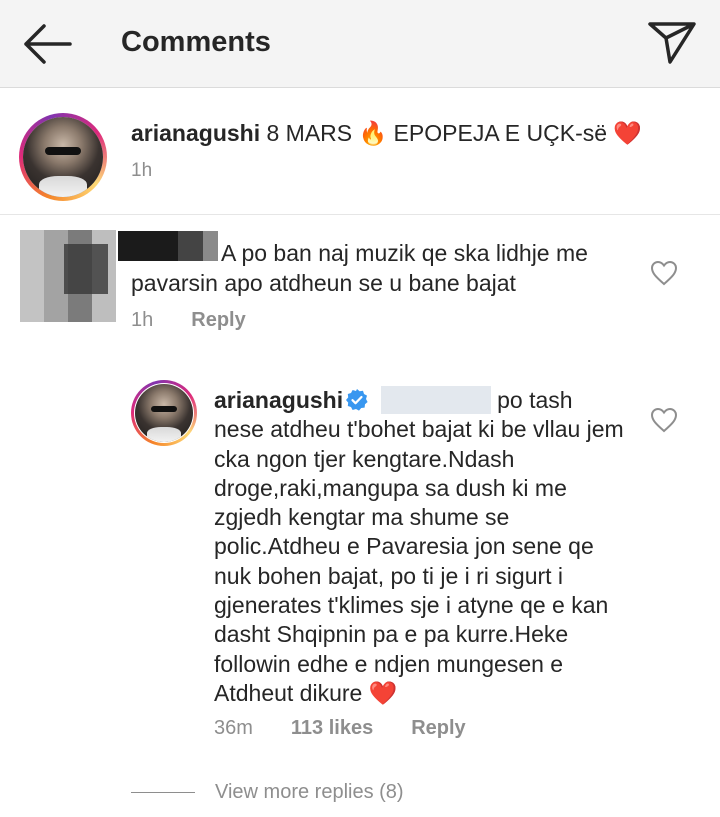  What do you see at coordinates (142, 170) in the screenshot?
I see `caption-timestamp: 1h` at bounding box center [142, 170].